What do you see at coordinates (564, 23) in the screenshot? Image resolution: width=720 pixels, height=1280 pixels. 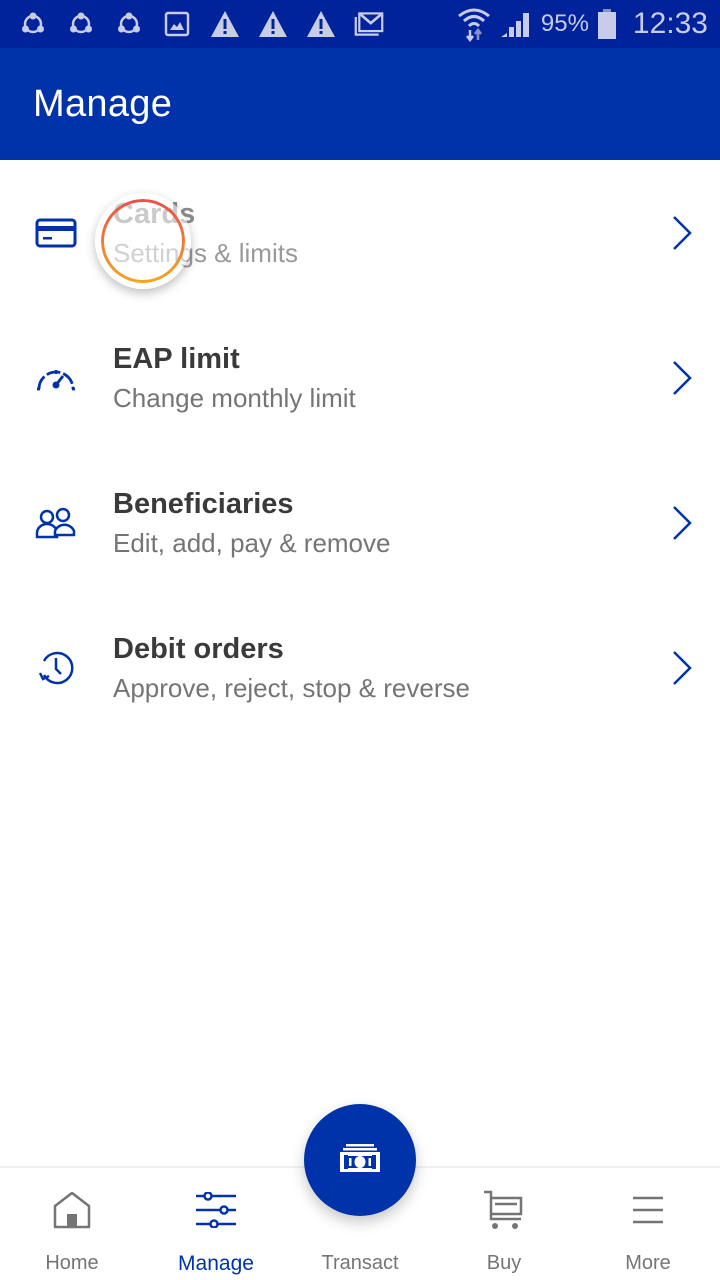 I see `battery-percentage: 95%` at bounding box center [564, 23].